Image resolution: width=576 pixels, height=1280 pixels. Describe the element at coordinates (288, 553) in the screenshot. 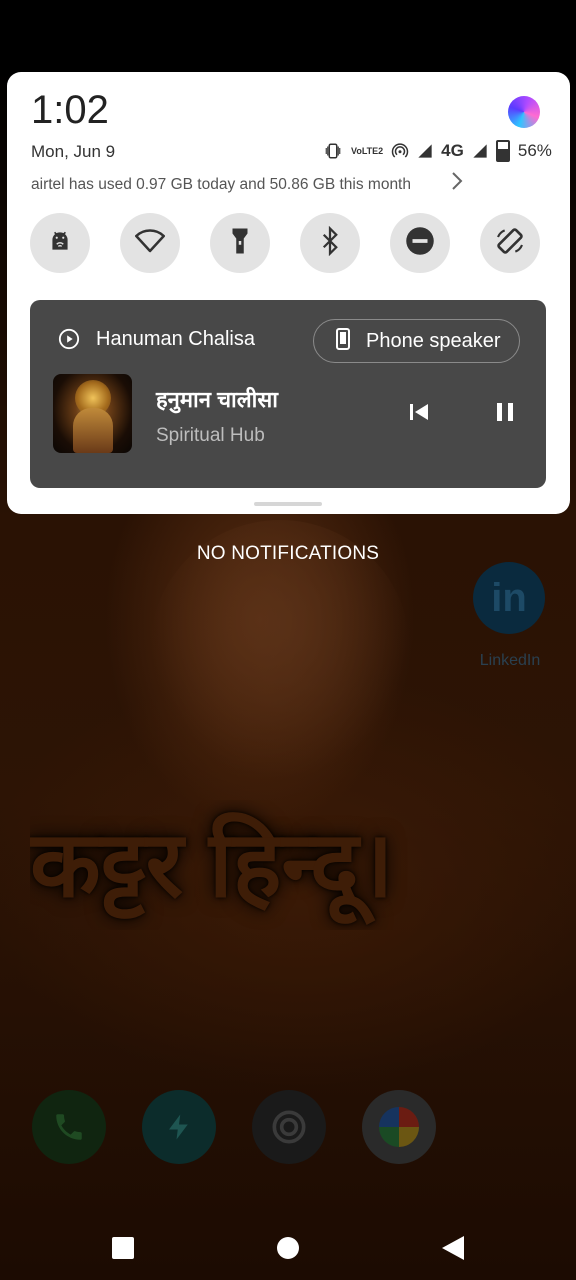

I see `no-notifications-label: NO NOTIFICATIONS` at that location.